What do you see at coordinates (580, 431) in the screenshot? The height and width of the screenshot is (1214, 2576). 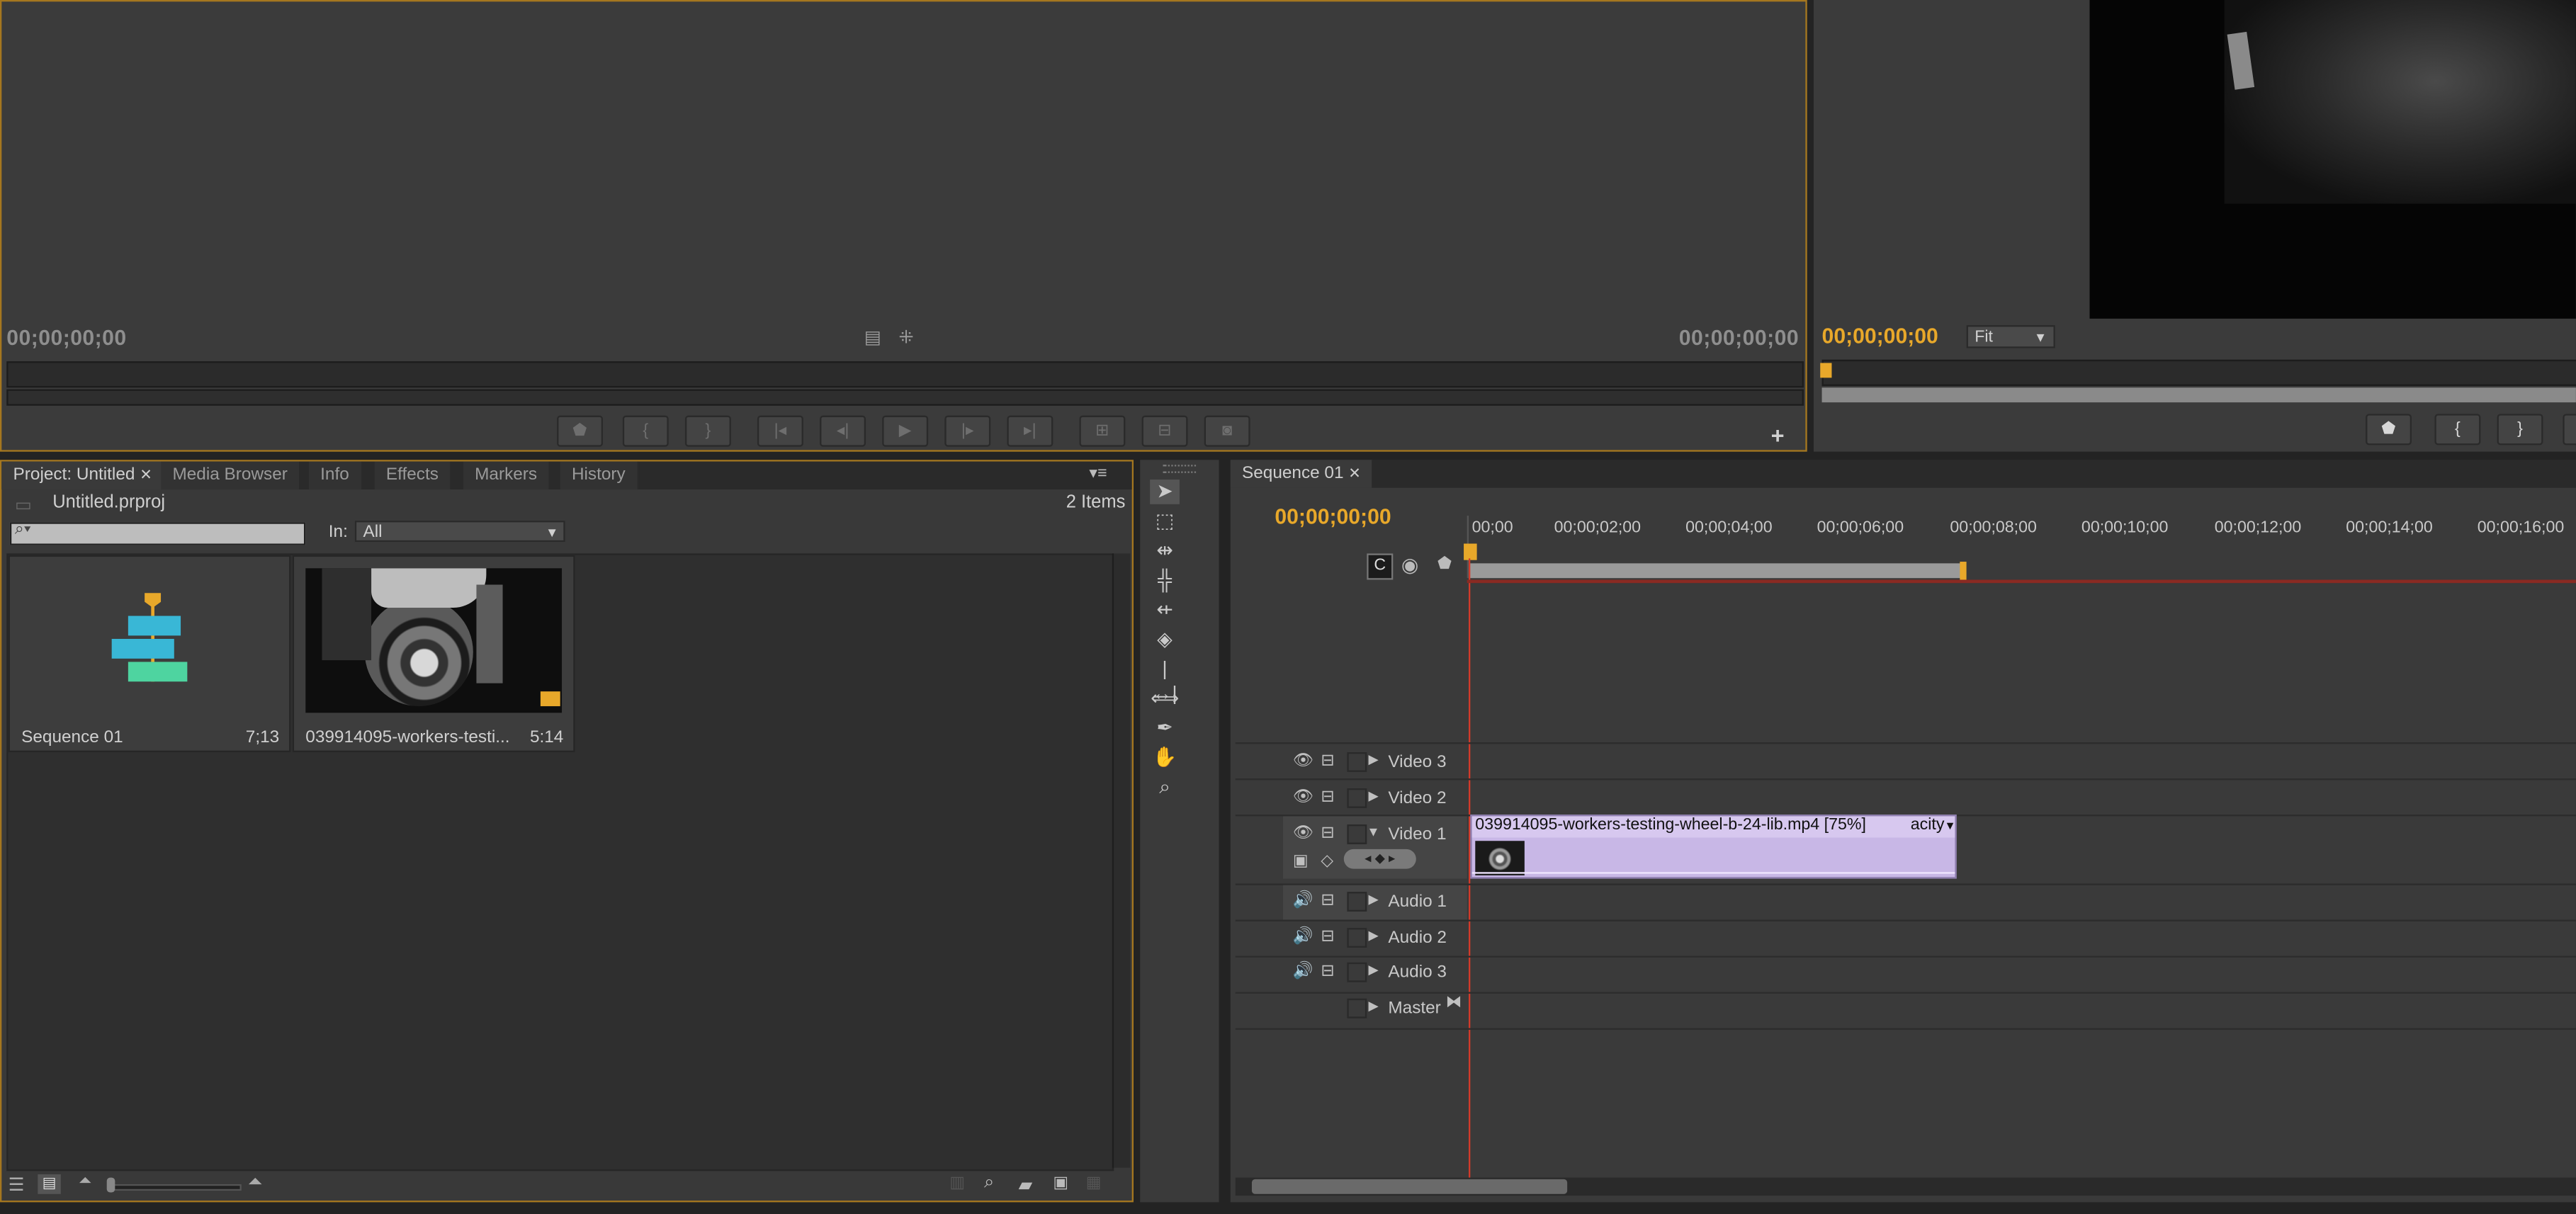 I see `add-marker-button: ⬟` at bounding box center [580, 431].